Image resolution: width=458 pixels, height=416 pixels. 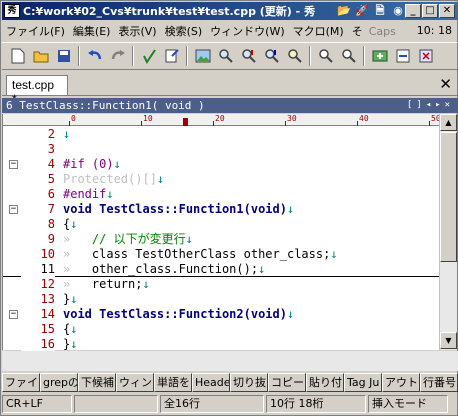 I want to click on line-code: » return;↓, so click(x=106, y=284).